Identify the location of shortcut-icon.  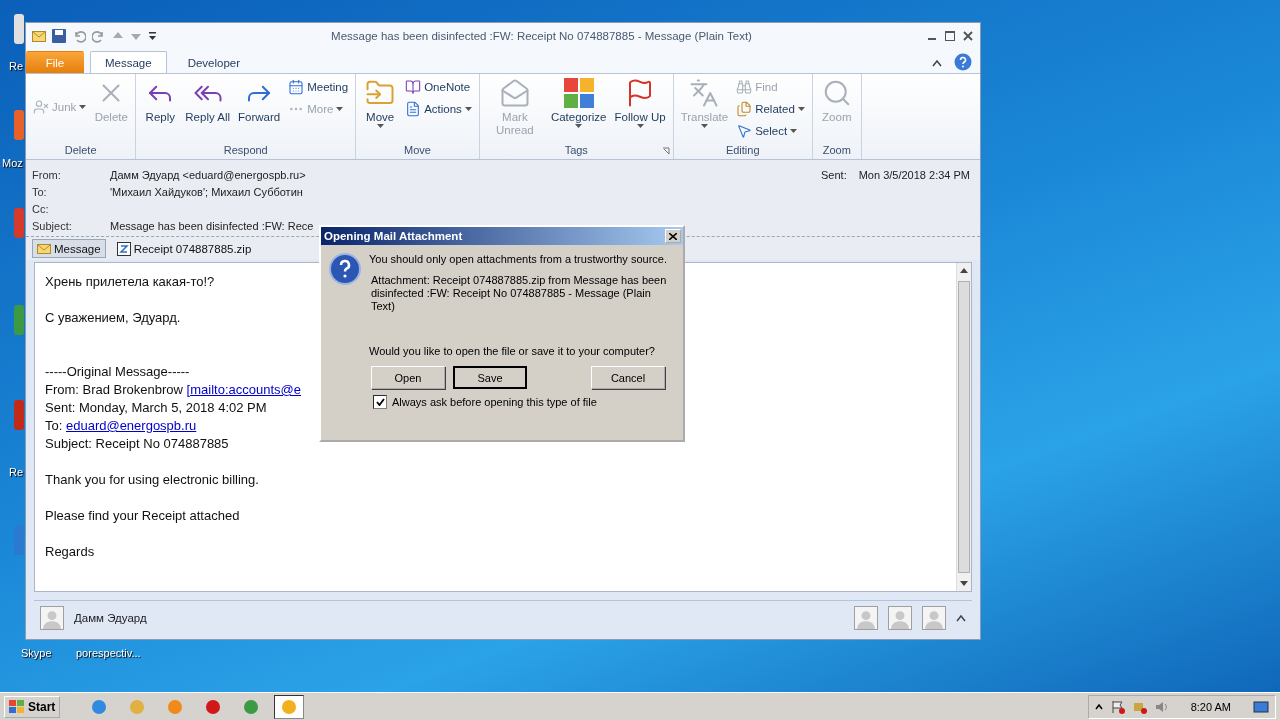
(19, 29).